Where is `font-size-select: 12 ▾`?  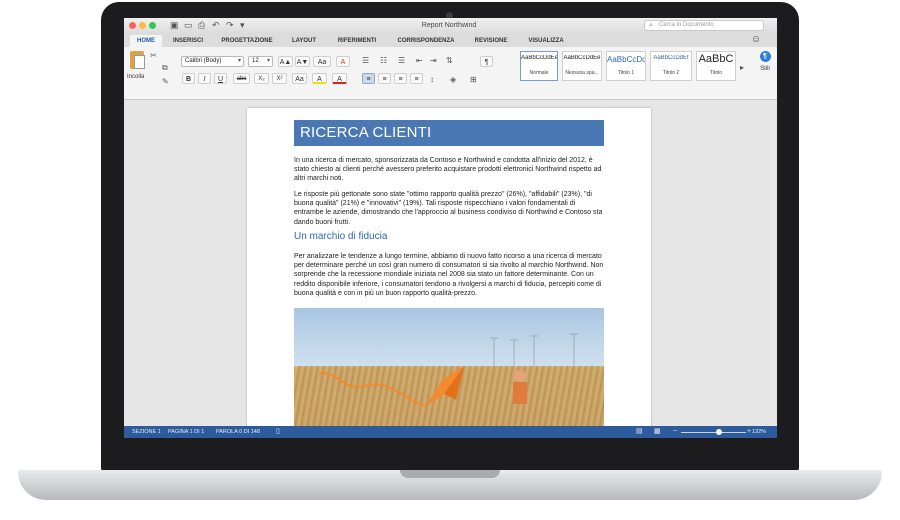
font-size-select: 12 ▾ is located at coordinates (260, 61).